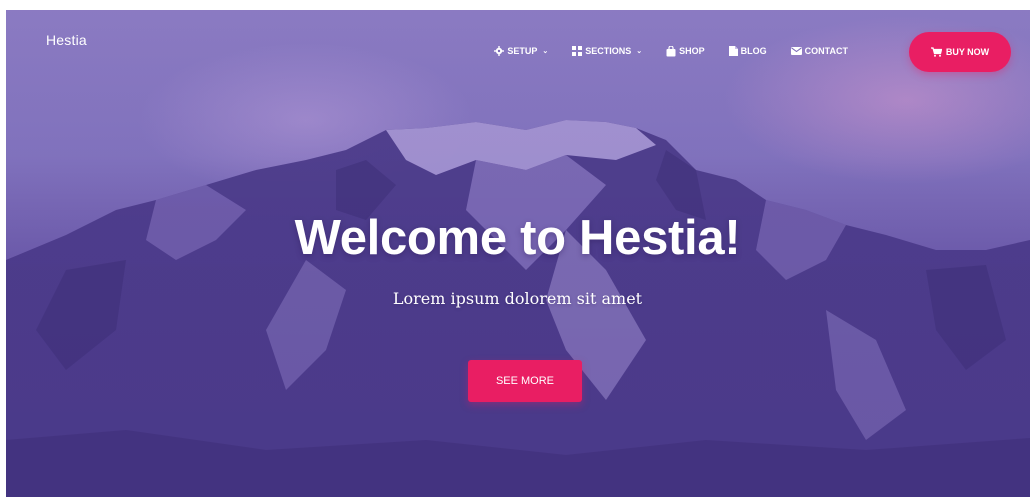 The width and height of the screenshot is (1035, 500). Describe the element at coordinates (517, 298) in the screenshot. I see `hero-subtitle: Lorem ipsum dolorem sit amet` at that location.